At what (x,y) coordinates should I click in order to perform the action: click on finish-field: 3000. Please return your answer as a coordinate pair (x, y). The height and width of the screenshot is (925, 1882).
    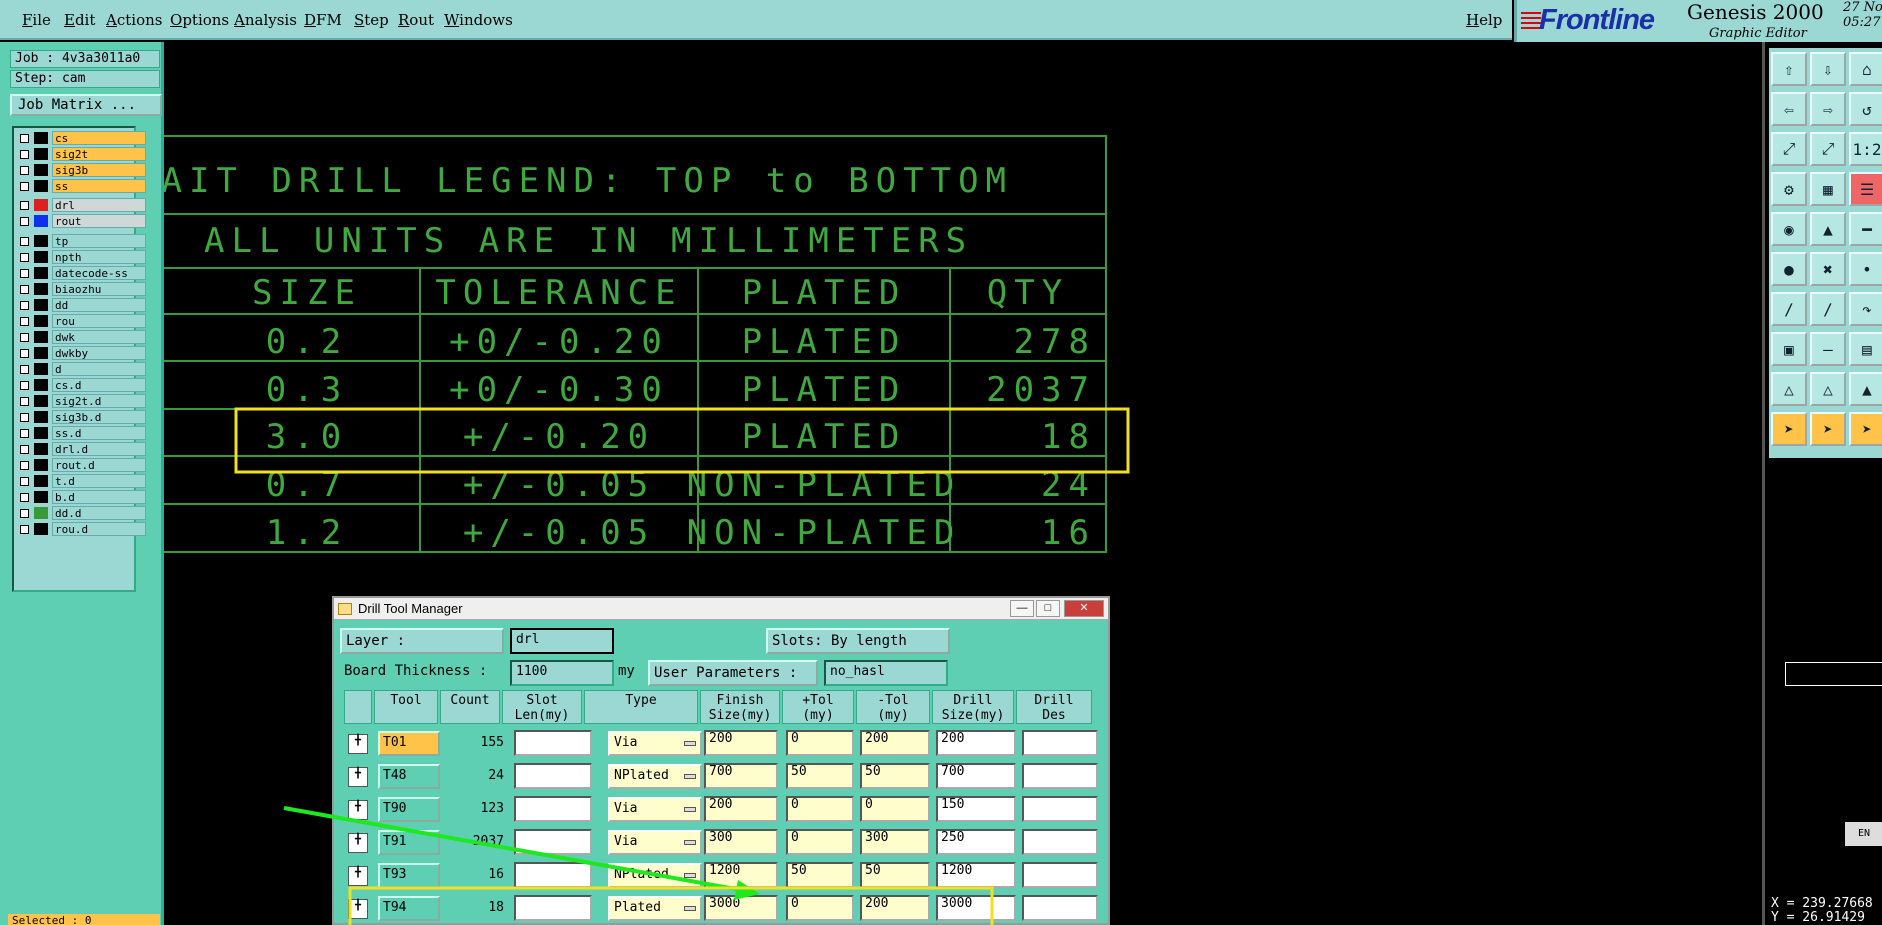
    Looking at the image, I should click on (741, 908).